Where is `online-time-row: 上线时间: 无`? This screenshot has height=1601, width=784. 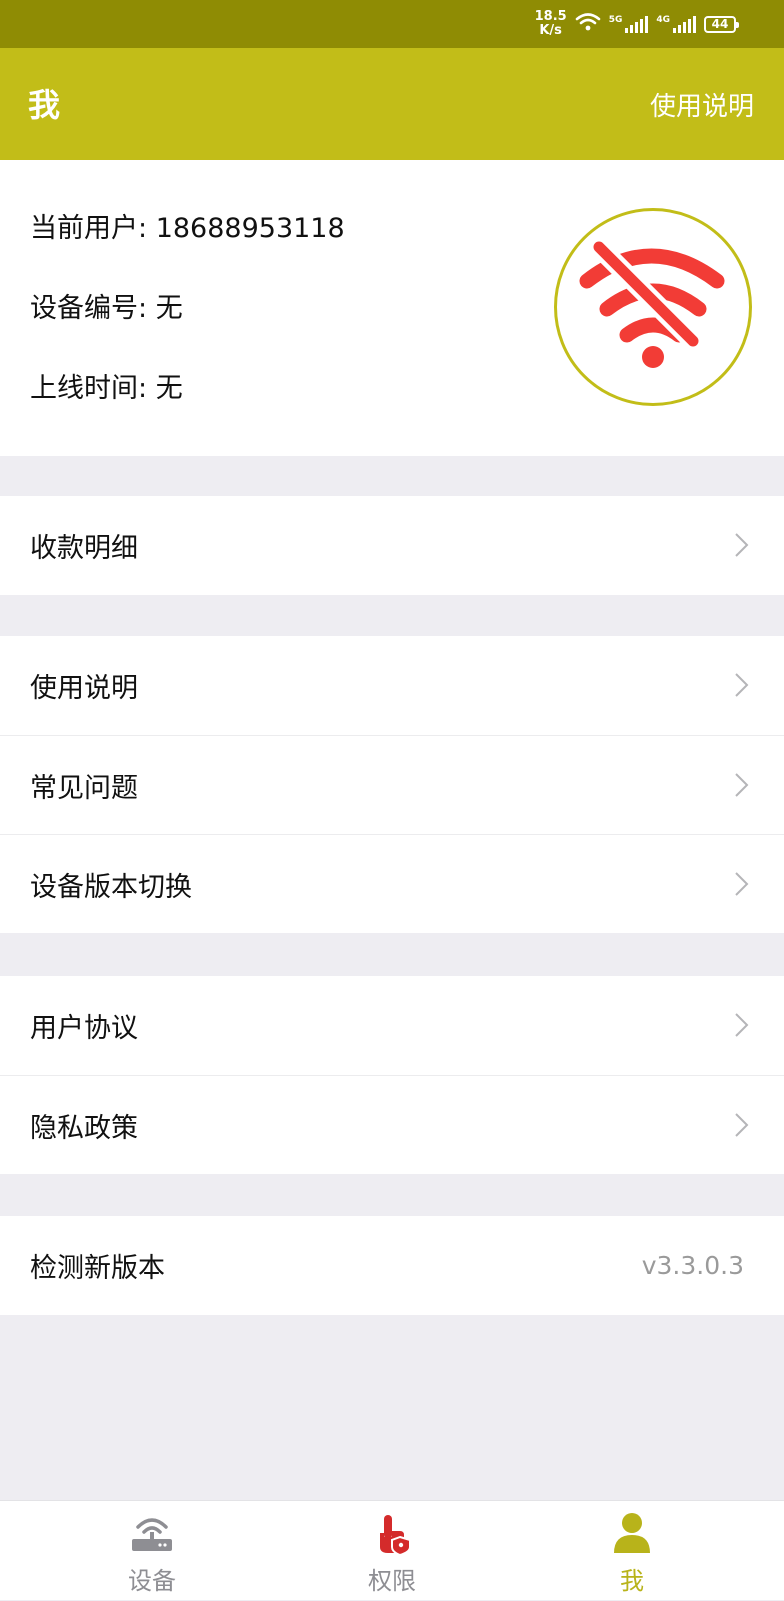
online-time-row: 上线时间: 无 is located at coordinates (106, 385).